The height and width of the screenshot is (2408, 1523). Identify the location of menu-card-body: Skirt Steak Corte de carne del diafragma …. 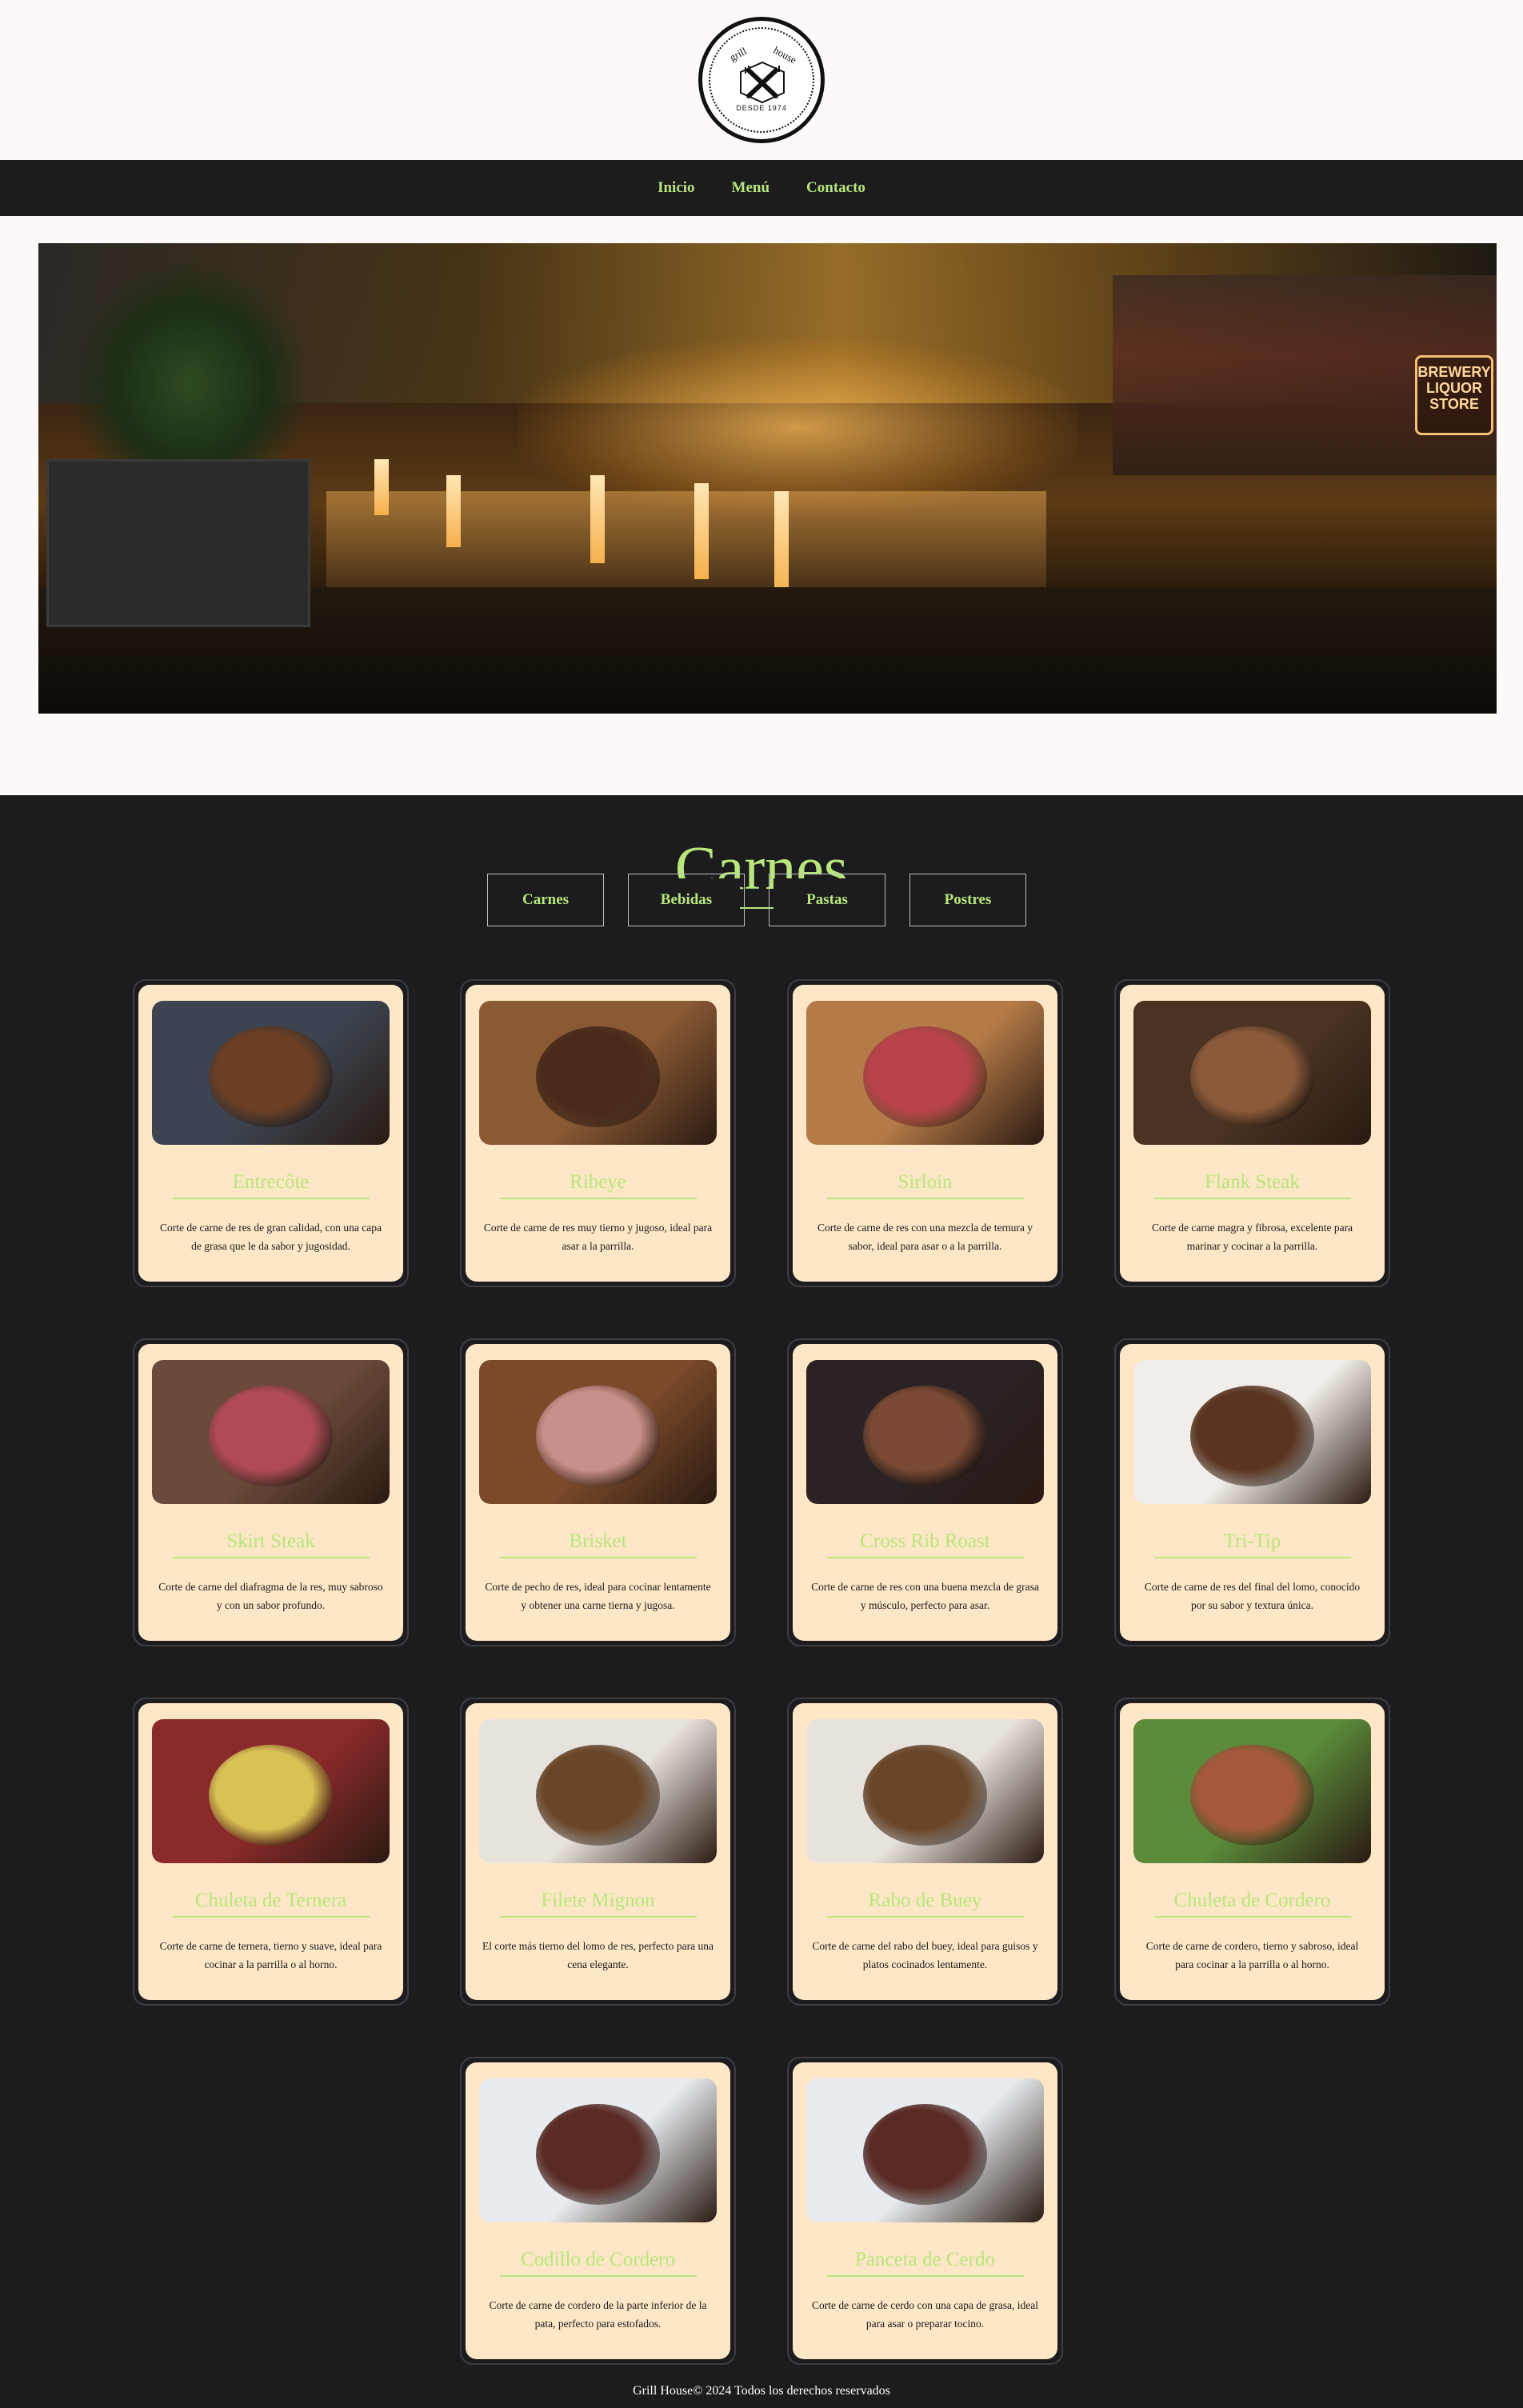
(271, 1492).